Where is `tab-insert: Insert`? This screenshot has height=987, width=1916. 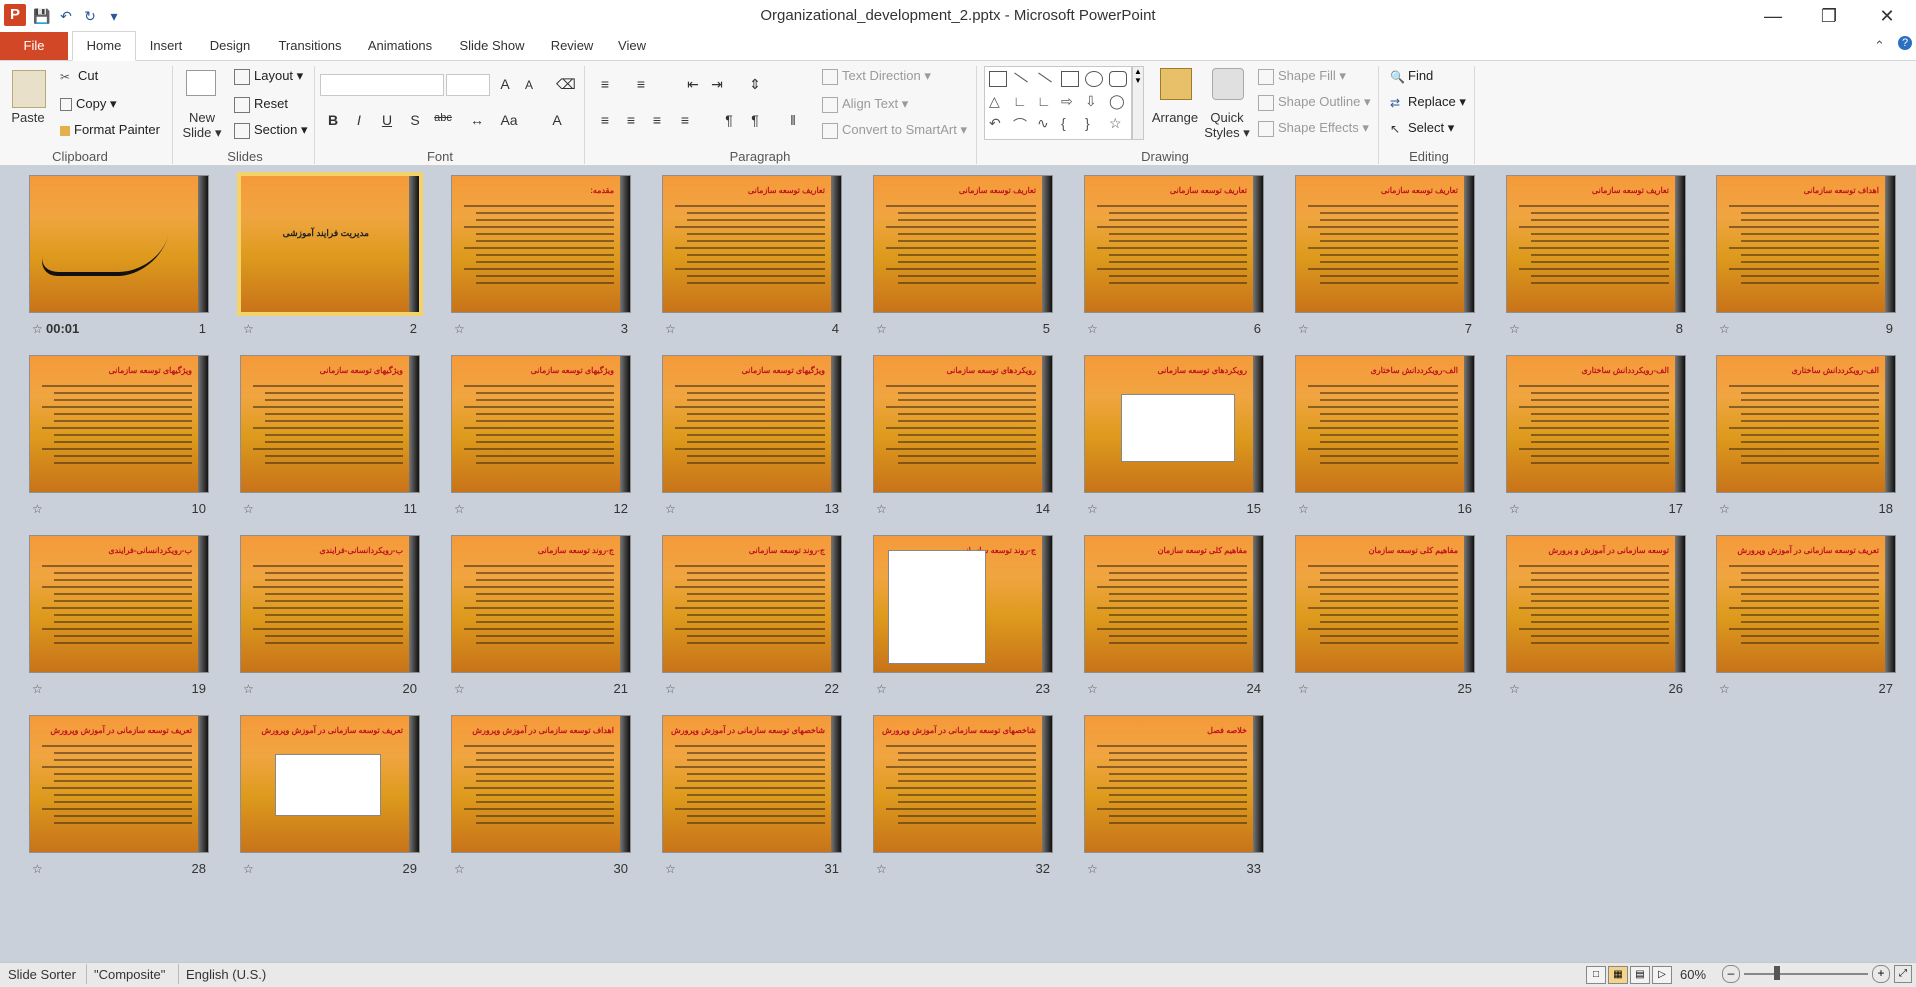
tab-insert: Insert is located at coordinates (166, 46).